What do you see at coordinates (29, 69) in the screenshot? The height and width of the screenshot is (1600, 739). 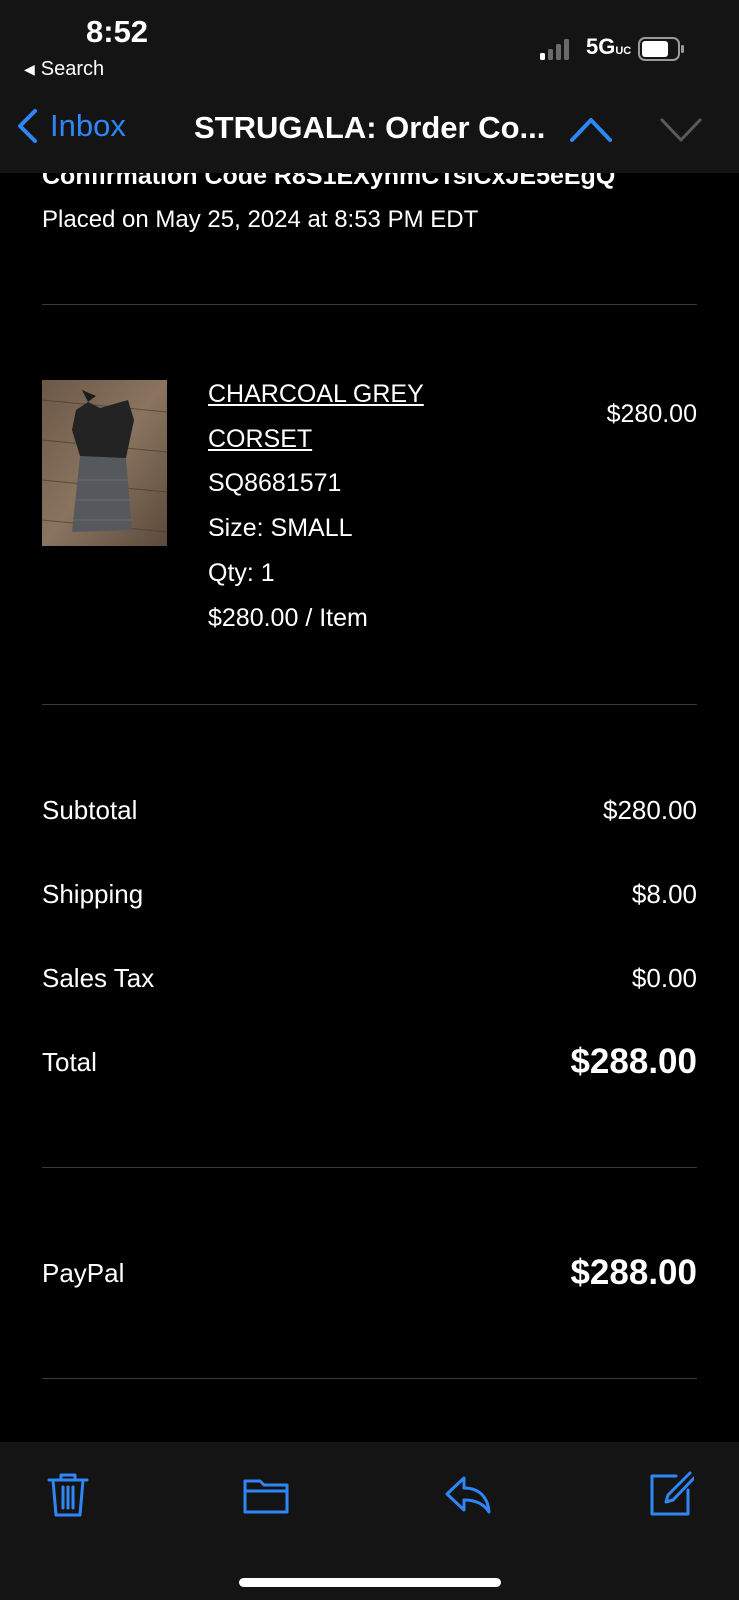 I see `back-triangle-icon: ◀` at bounding box center [29, 69].